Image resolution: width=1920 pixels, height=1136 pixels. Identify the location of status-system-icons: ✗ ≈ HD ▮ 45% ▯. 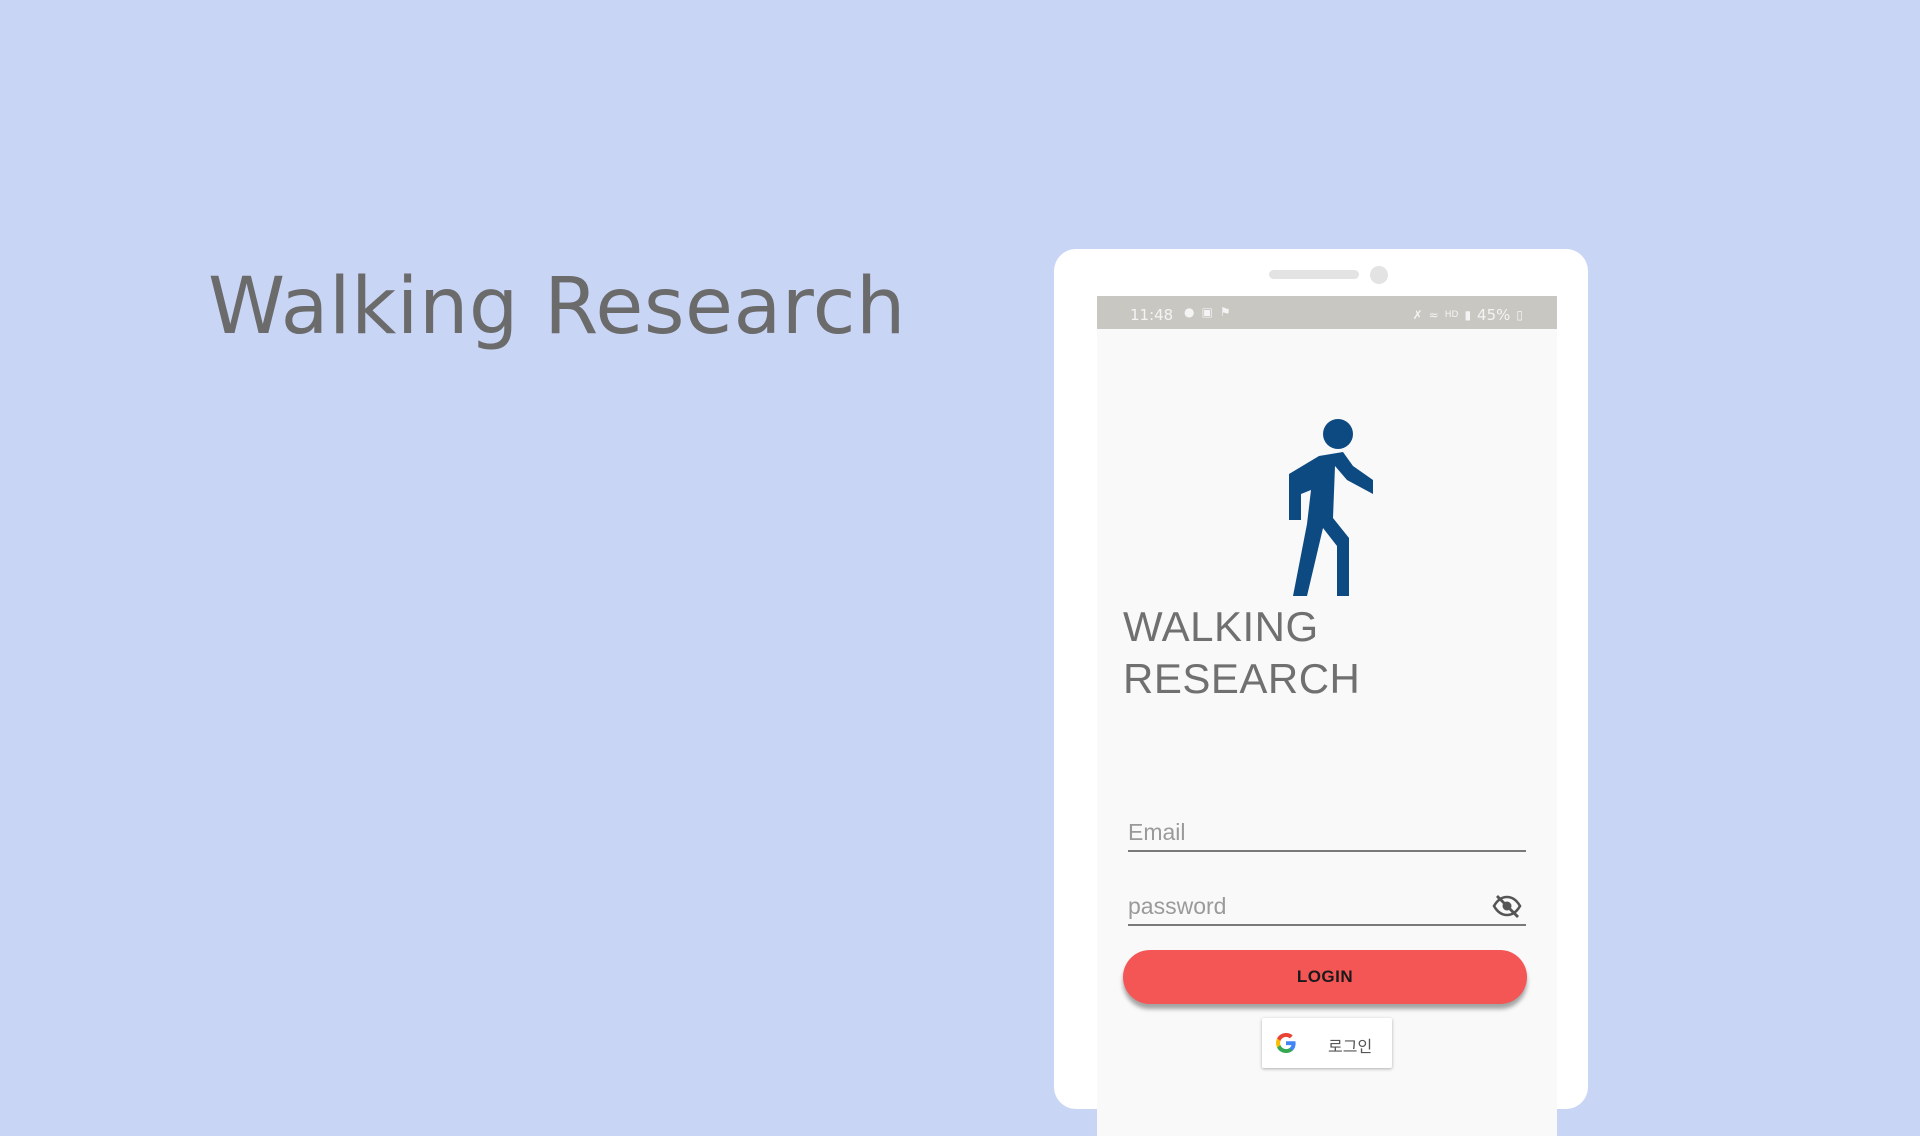
(1468, 315).